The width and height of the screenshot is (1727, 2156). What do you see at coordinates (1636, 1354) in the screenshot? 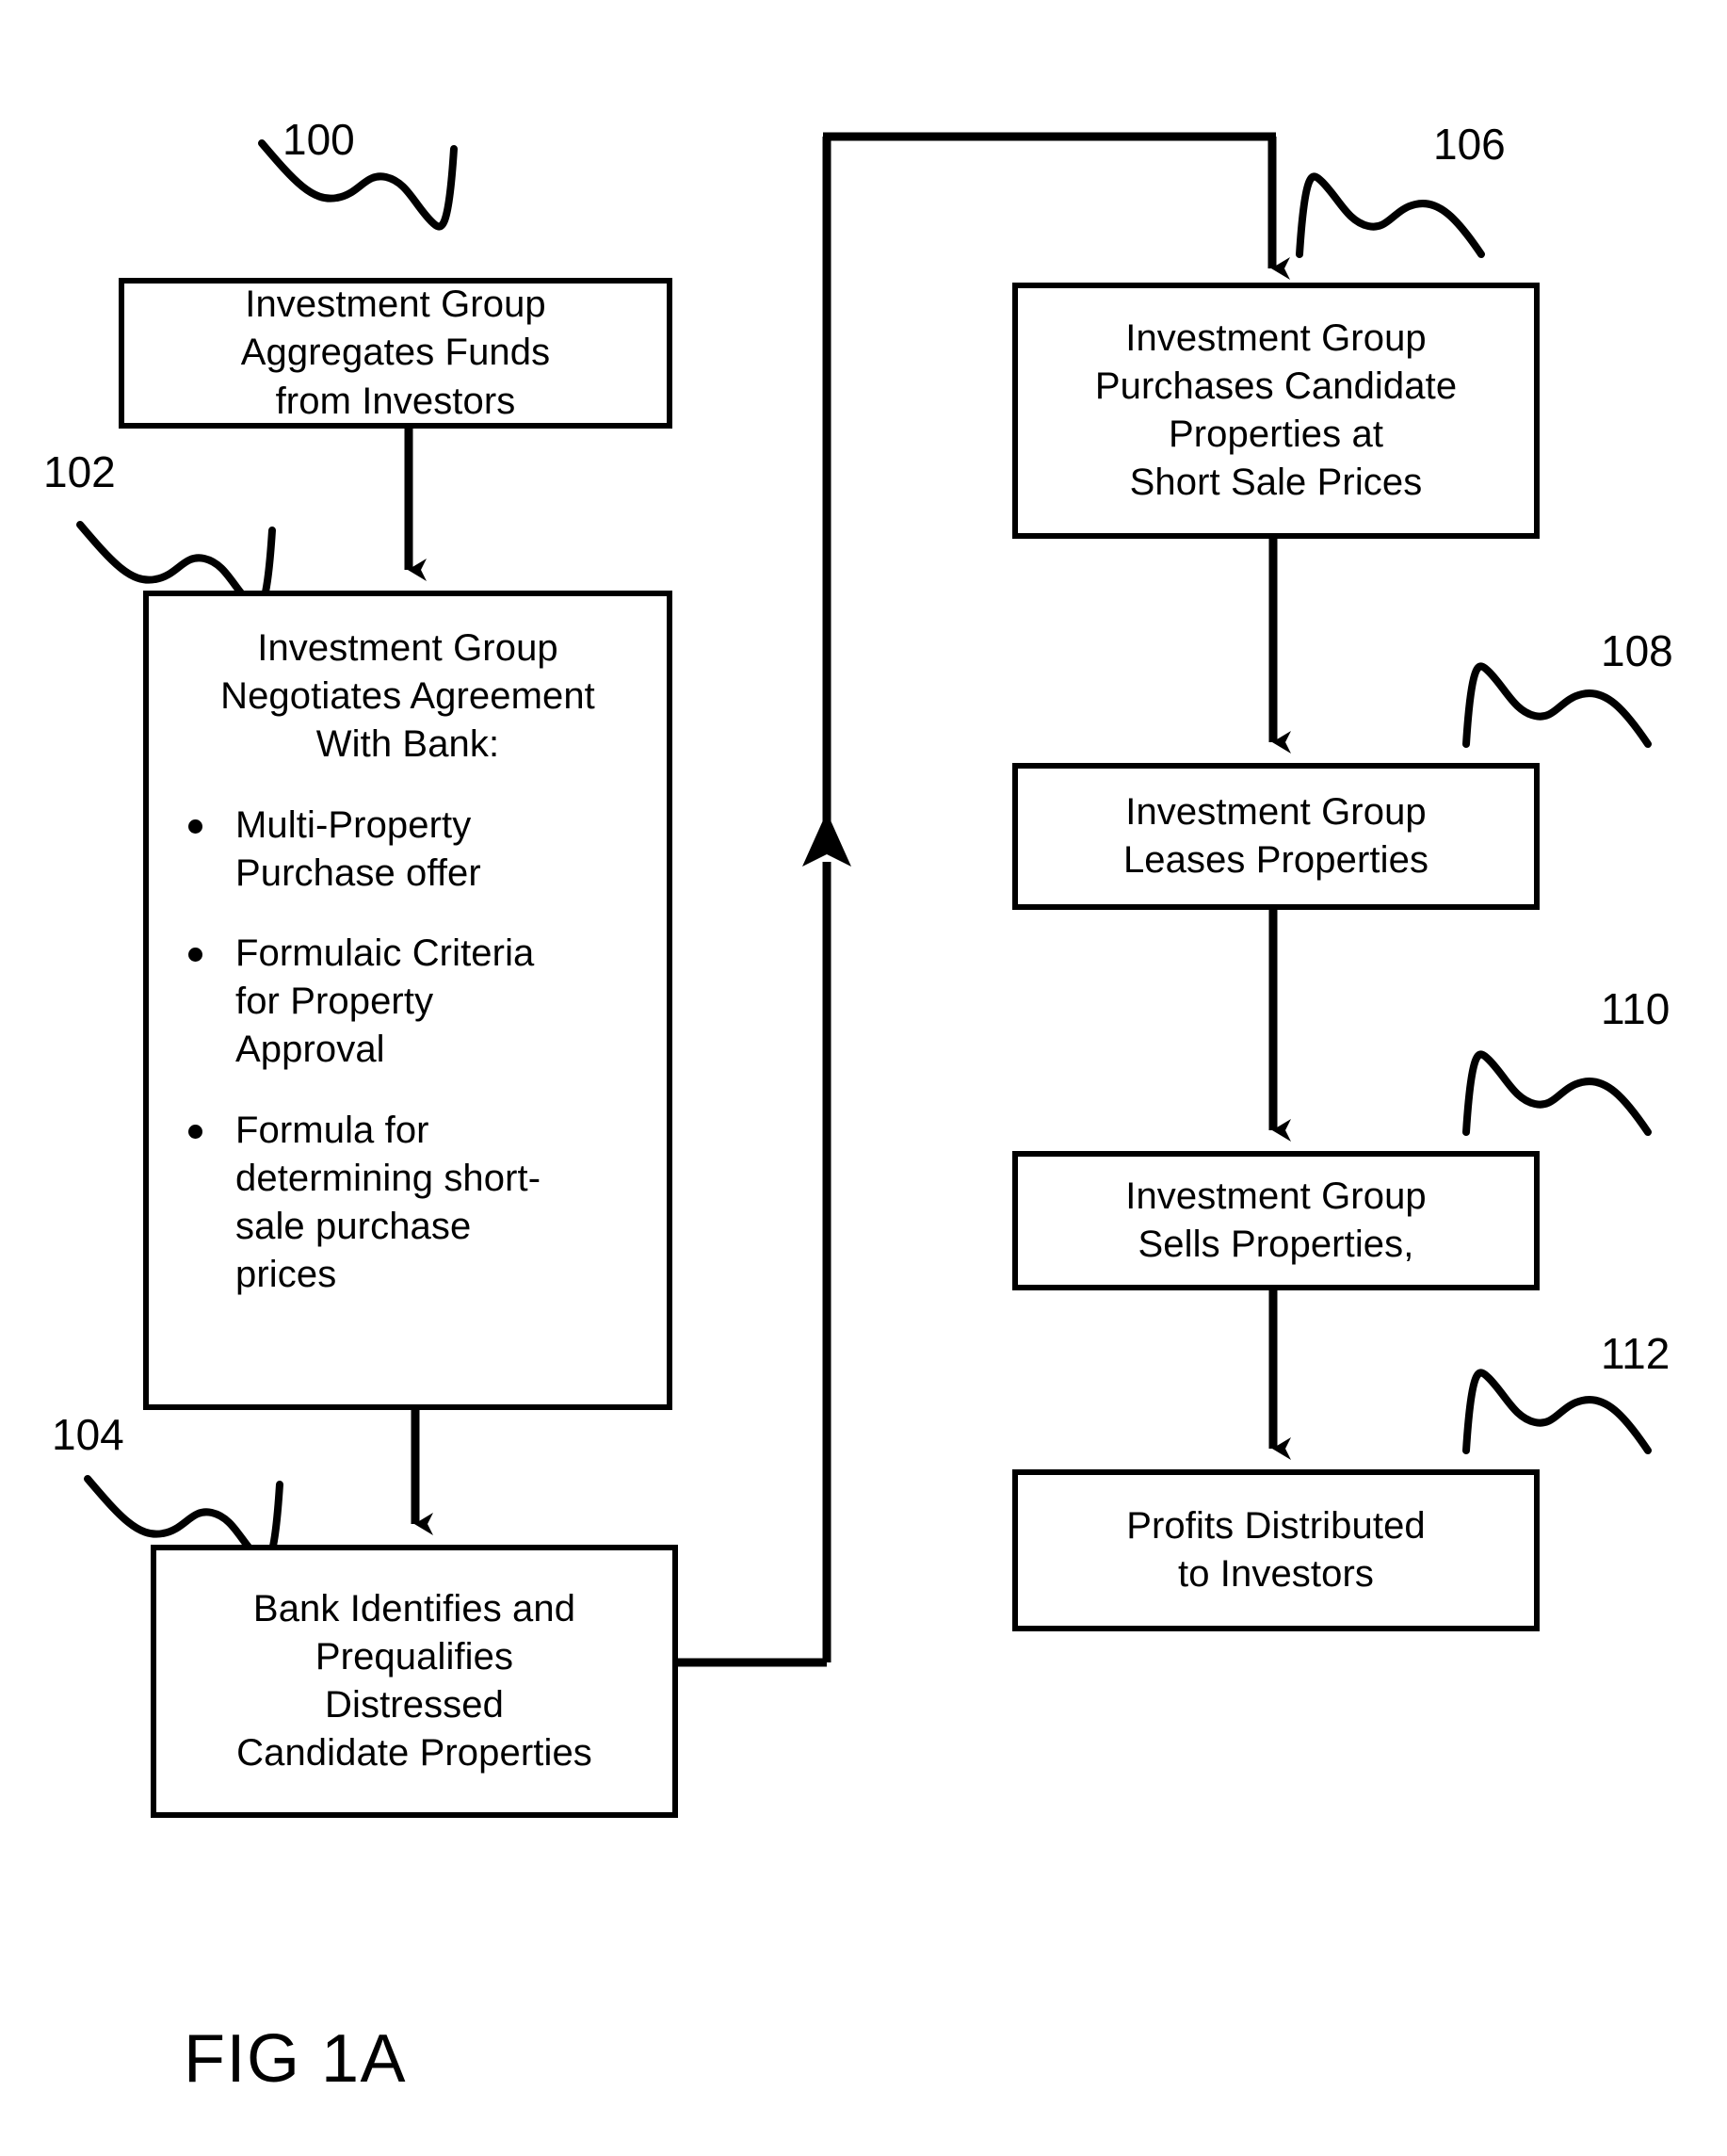
I see `reference-numeral-112: 112` at bounding box center [1636, 1354].